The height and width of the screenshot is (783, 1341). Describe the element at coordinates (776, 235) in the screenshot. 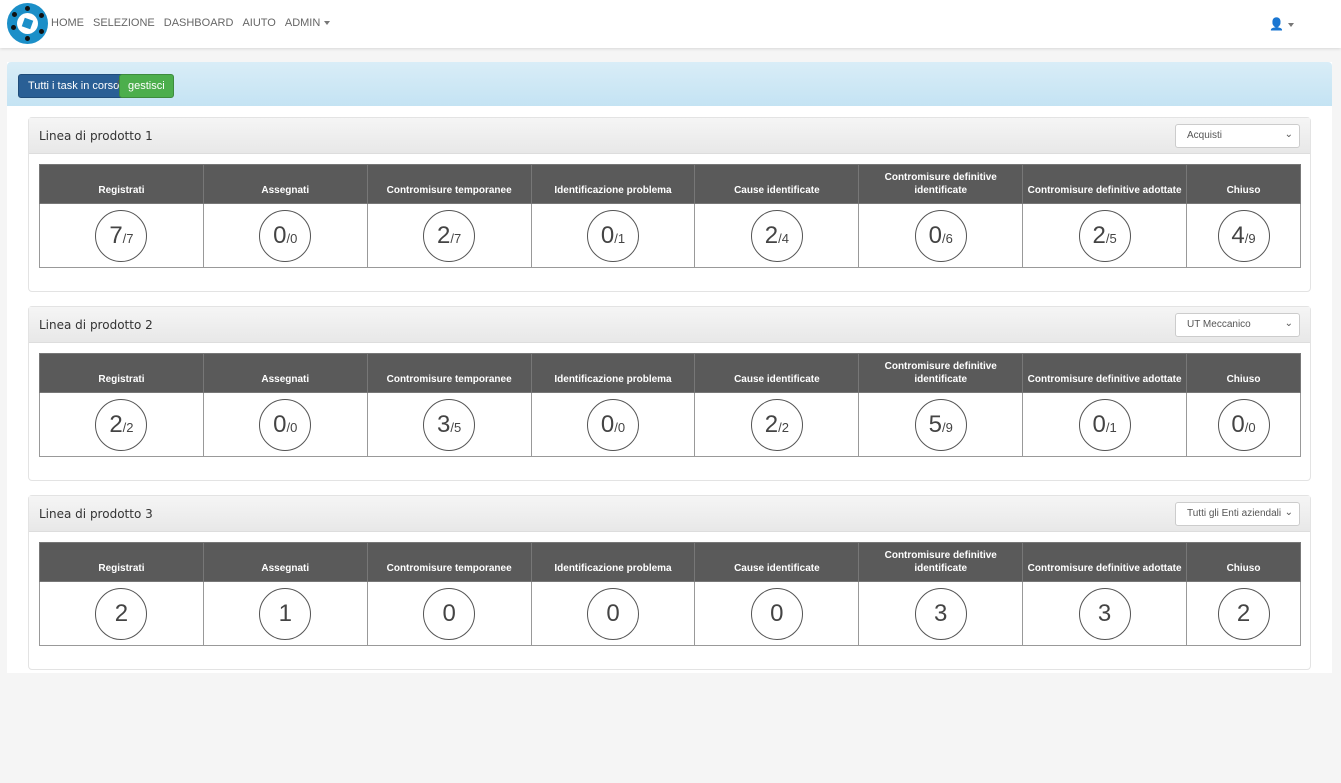

I see `status-count: 2/4` at that location.